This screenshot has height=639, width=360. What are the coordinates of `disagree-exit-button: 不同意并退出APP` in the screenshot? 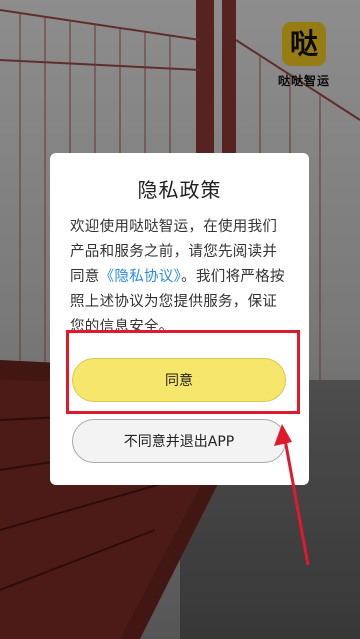 It's located at (179, 441).